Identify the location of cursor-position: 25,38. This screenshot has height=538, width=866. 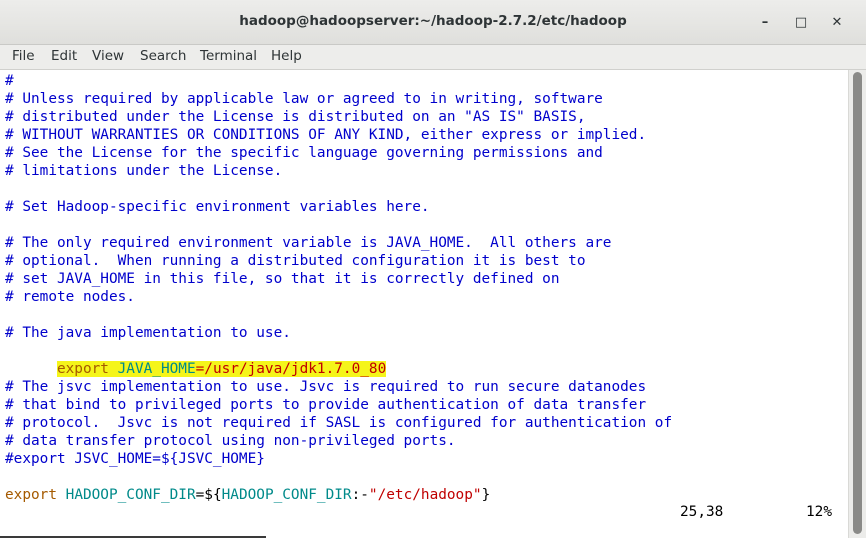
(702, 512).